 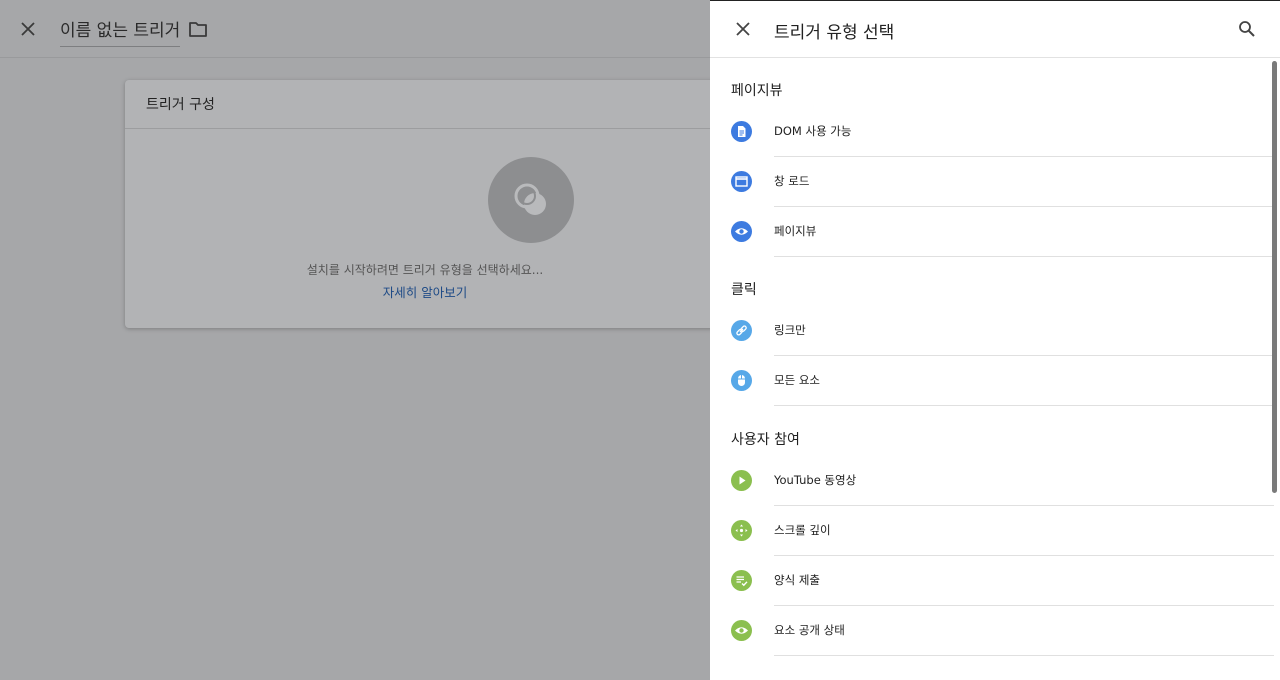 What do you see at coordinates (1247, 29) in the screenshot?
I see `search-icon` at bounding box center [1247, 29].